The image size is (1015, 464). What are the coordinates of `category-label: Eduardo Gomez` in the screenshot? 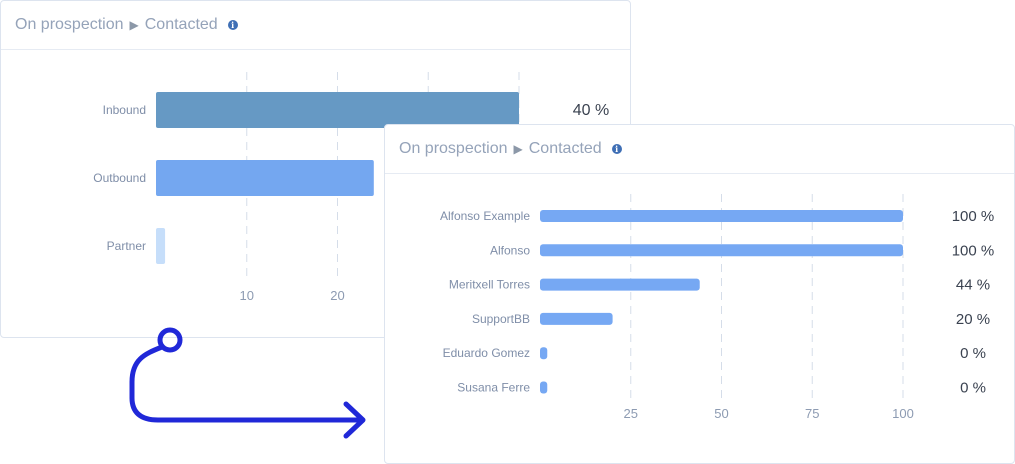 It's located at (486, 353).